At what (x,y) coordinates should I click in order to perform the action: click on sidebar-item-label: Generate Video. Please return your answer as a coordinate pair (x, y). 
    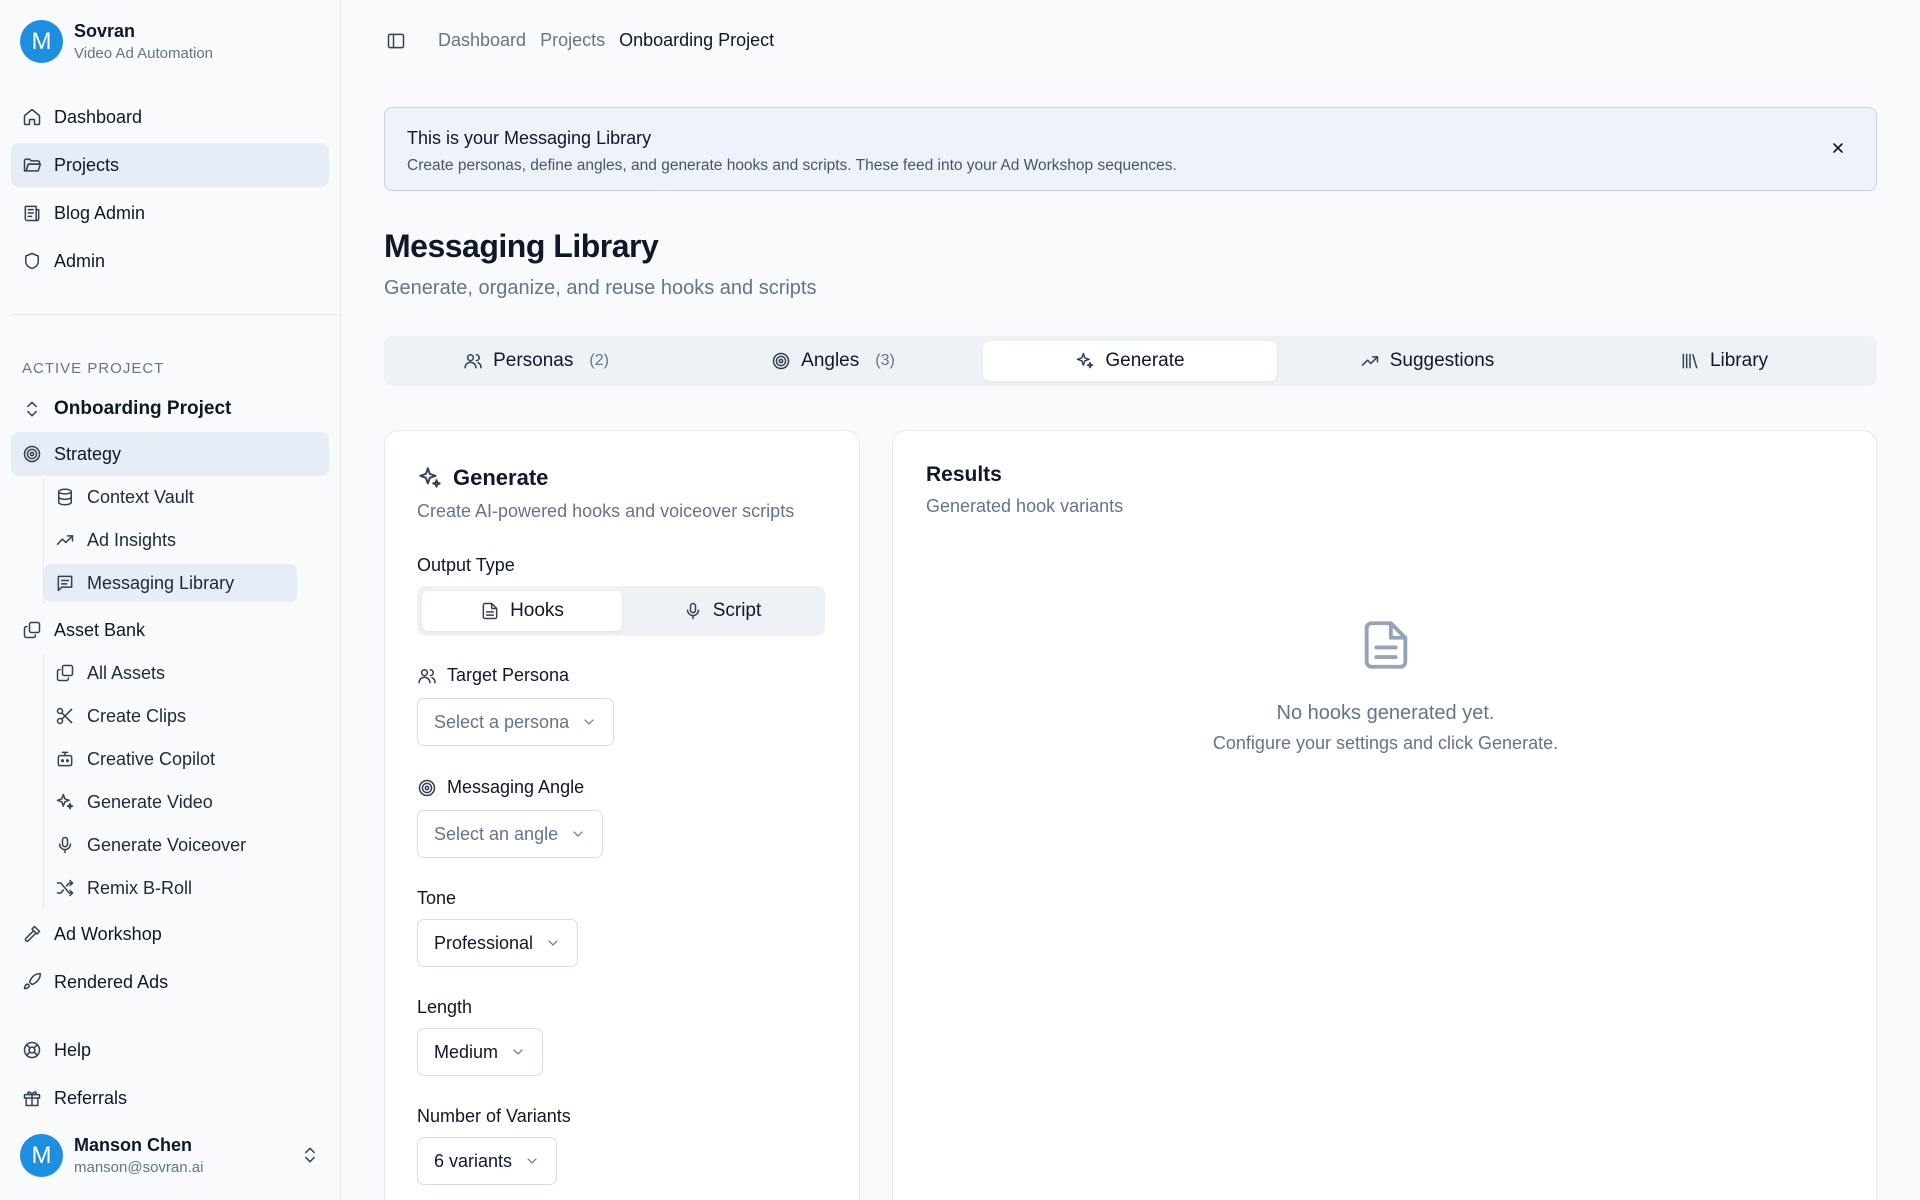
    Looking at the image, I should click on (150, 801).